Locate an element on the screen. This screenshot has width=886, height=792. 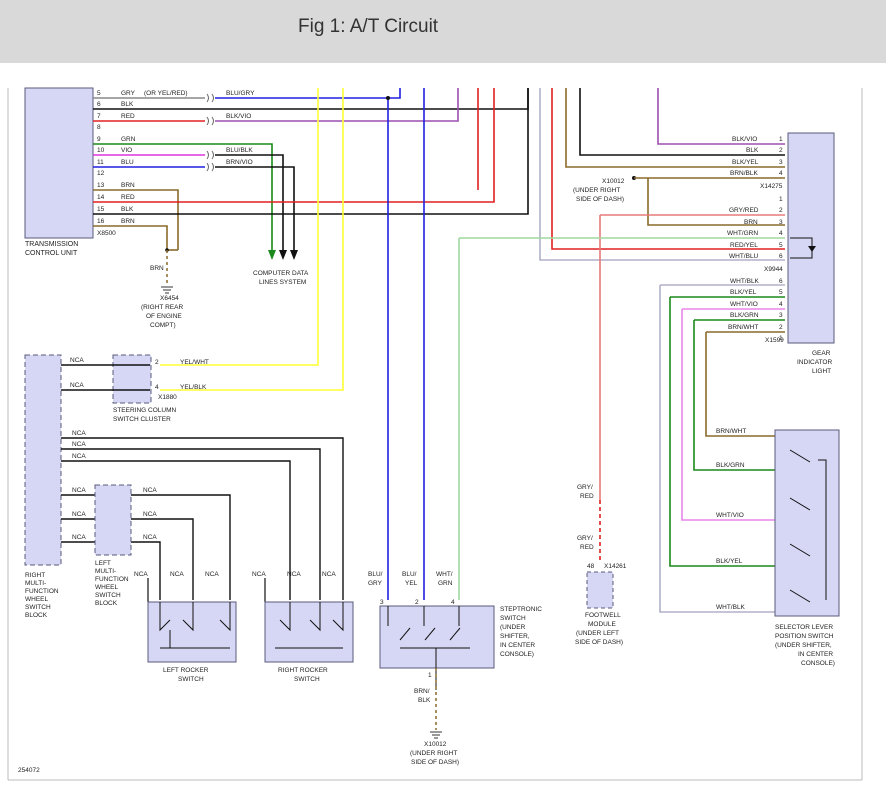
connector-marks is located at coordinates (210, 132).